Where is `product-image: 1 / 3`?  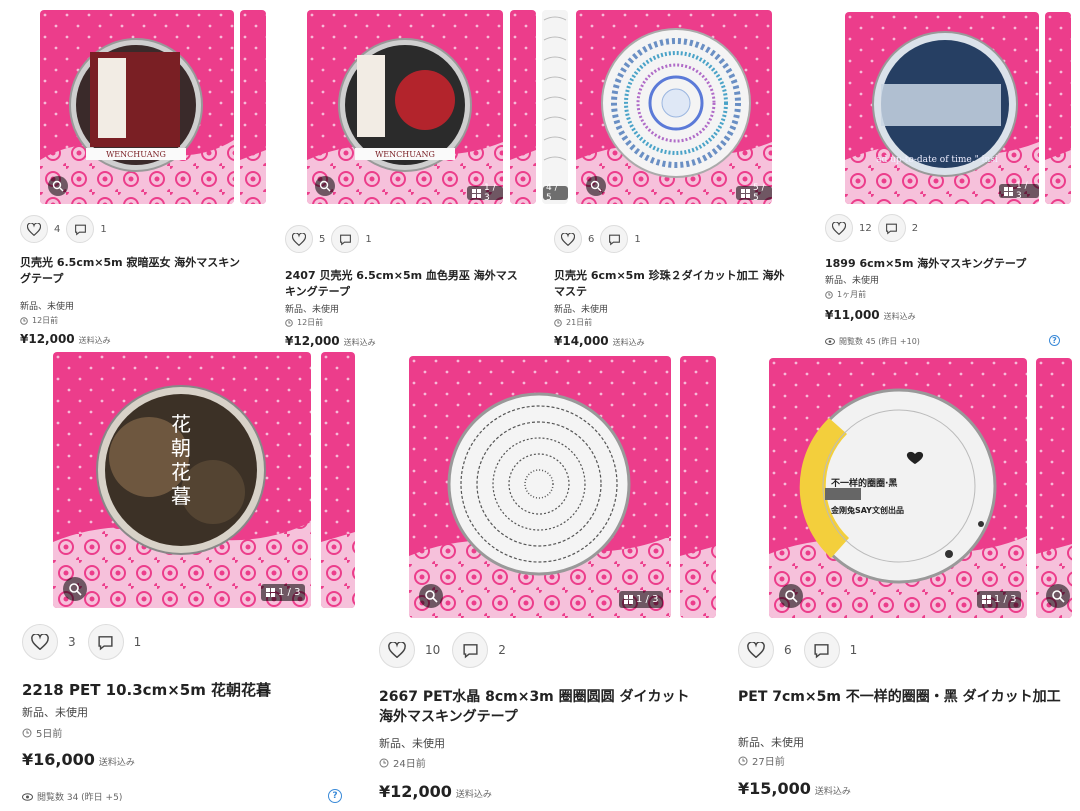 product-image: 1 / 3 is located at coordinates (540, 487).